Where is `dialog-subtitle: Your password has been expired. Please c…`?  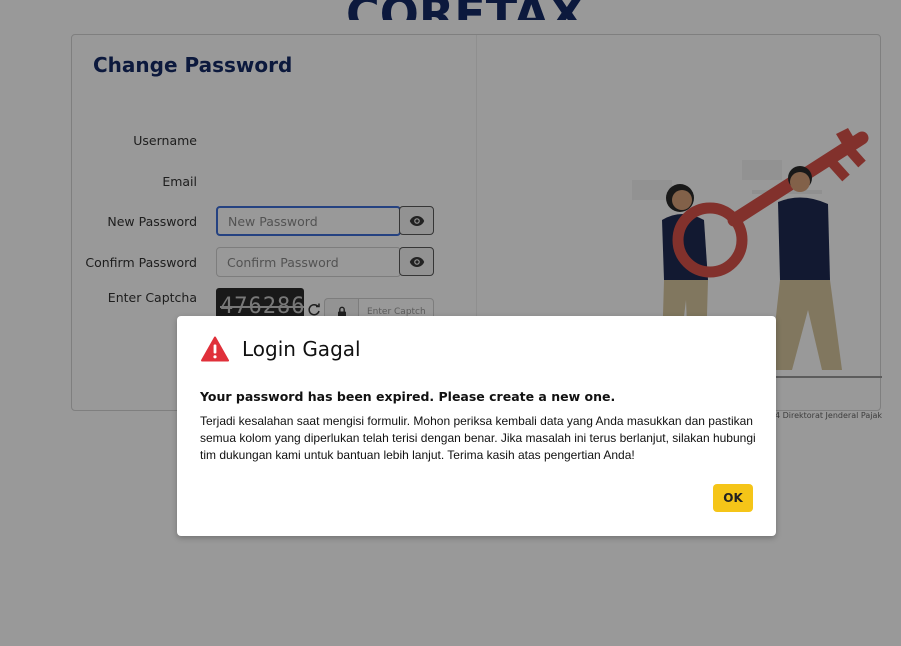 dialog-subtitle: Your password has been expired. Please c… is located at coordinates (408, 396).